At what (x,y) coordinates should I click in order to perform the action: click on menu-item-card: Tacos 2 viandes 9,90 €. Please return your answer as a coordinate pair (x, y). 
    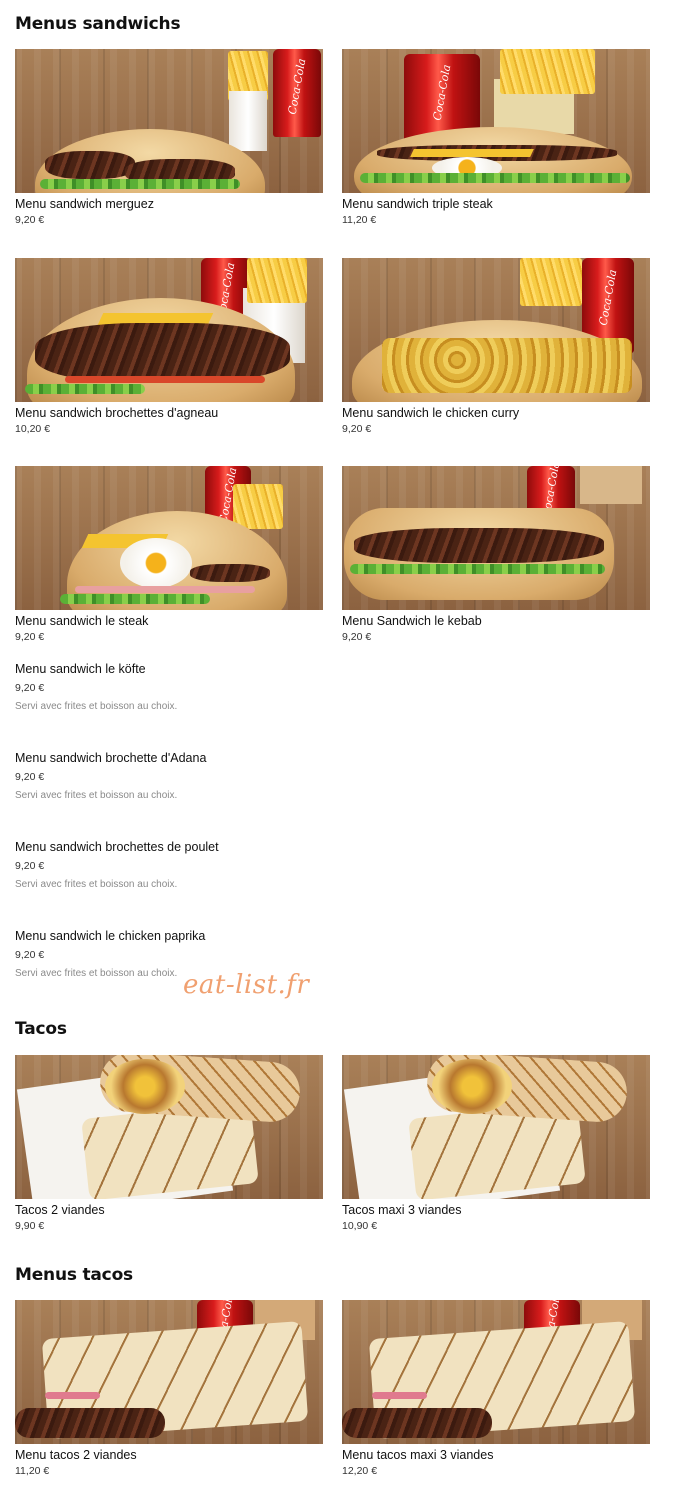
    Looking at the image, I should click on (169, 1143).